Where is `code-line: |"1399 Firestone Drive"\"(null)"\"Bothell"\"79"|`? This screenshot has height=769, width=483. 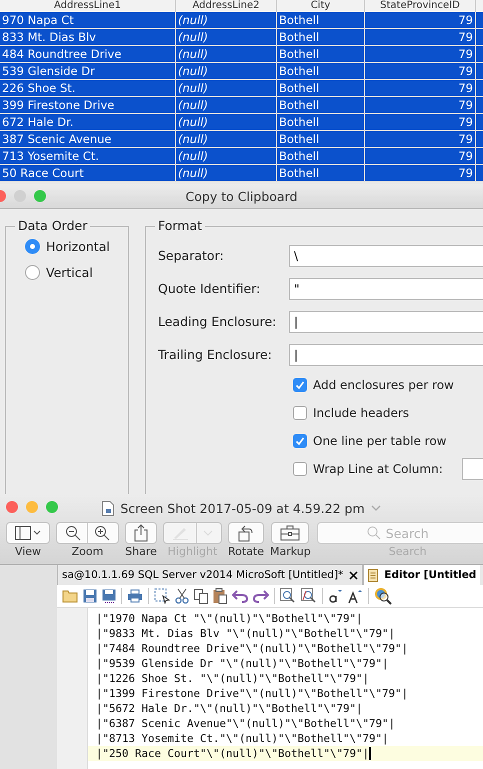 code-line: |"1399 Firestone Drive"\"(null)"\"Bothell"\"79"| is located at coordinates (252, 693).